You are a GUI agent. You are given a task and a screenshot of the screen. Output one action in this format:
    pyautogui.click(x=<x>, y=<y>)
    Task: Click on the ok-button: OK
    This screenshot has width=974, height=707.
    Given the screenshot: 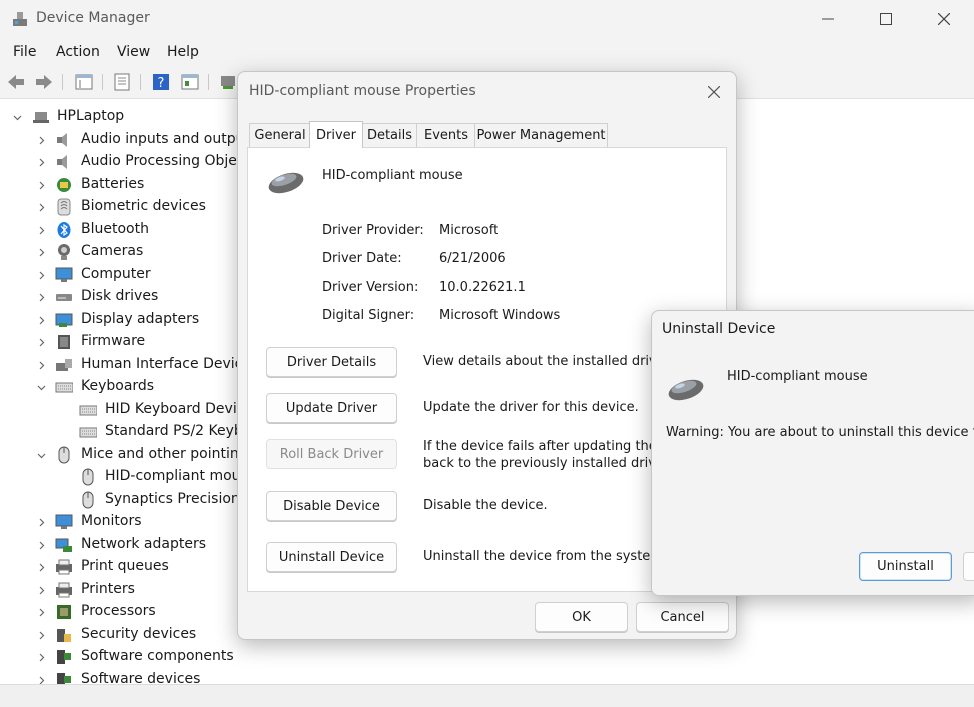 What is the action you would take?
    pyautogui.click(x=581, y=617)
    